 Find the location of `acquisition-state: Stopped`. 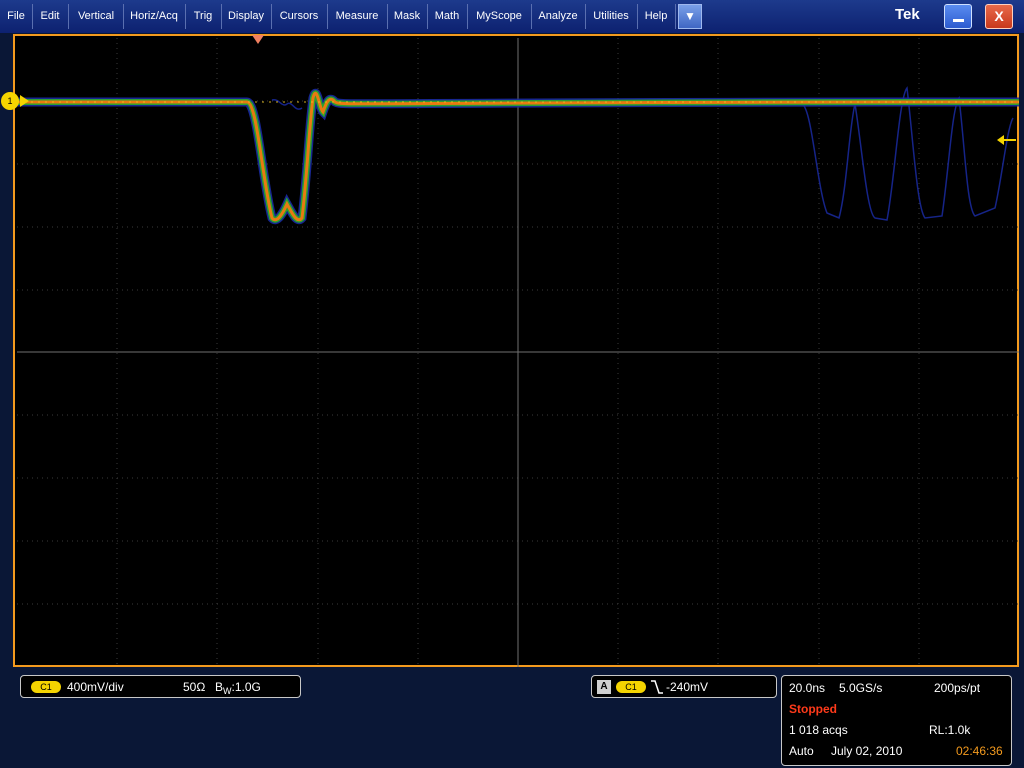

acquisition-state: Stopped is located at coordinates (813, 709).